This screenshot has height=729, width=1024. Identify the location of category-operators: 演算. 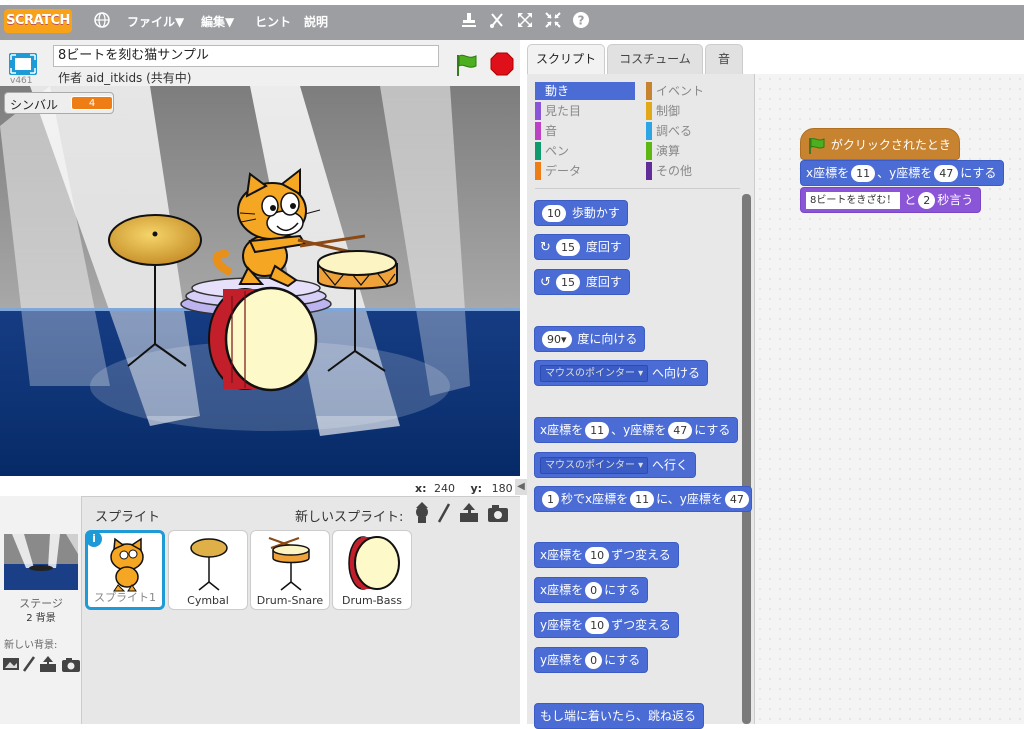
(663, 151).